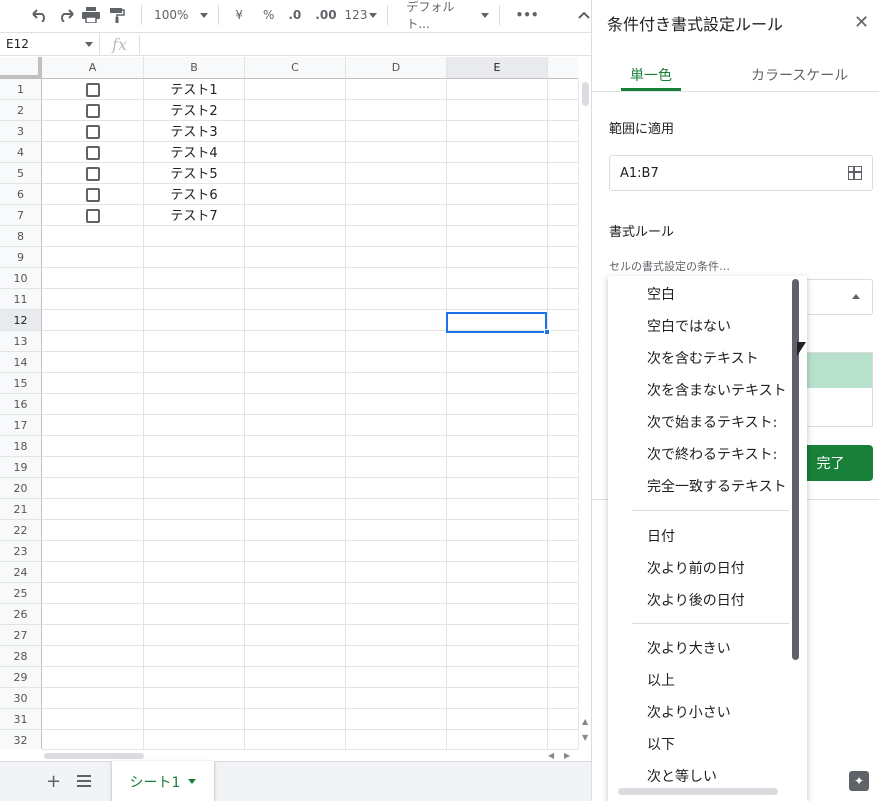 This screenshot has height=801, width=879. I want to click on redo-icon, so click(66, 15).